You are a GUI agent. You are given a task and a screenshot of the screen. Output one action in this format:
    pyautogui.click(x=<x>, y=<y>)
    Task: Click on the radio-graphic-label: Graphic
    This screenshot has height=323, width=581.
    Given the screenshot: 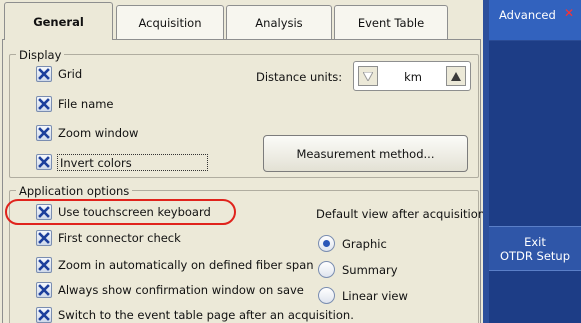 What is the action you would take?
    pyautogui.click(x=364, y=244)
    